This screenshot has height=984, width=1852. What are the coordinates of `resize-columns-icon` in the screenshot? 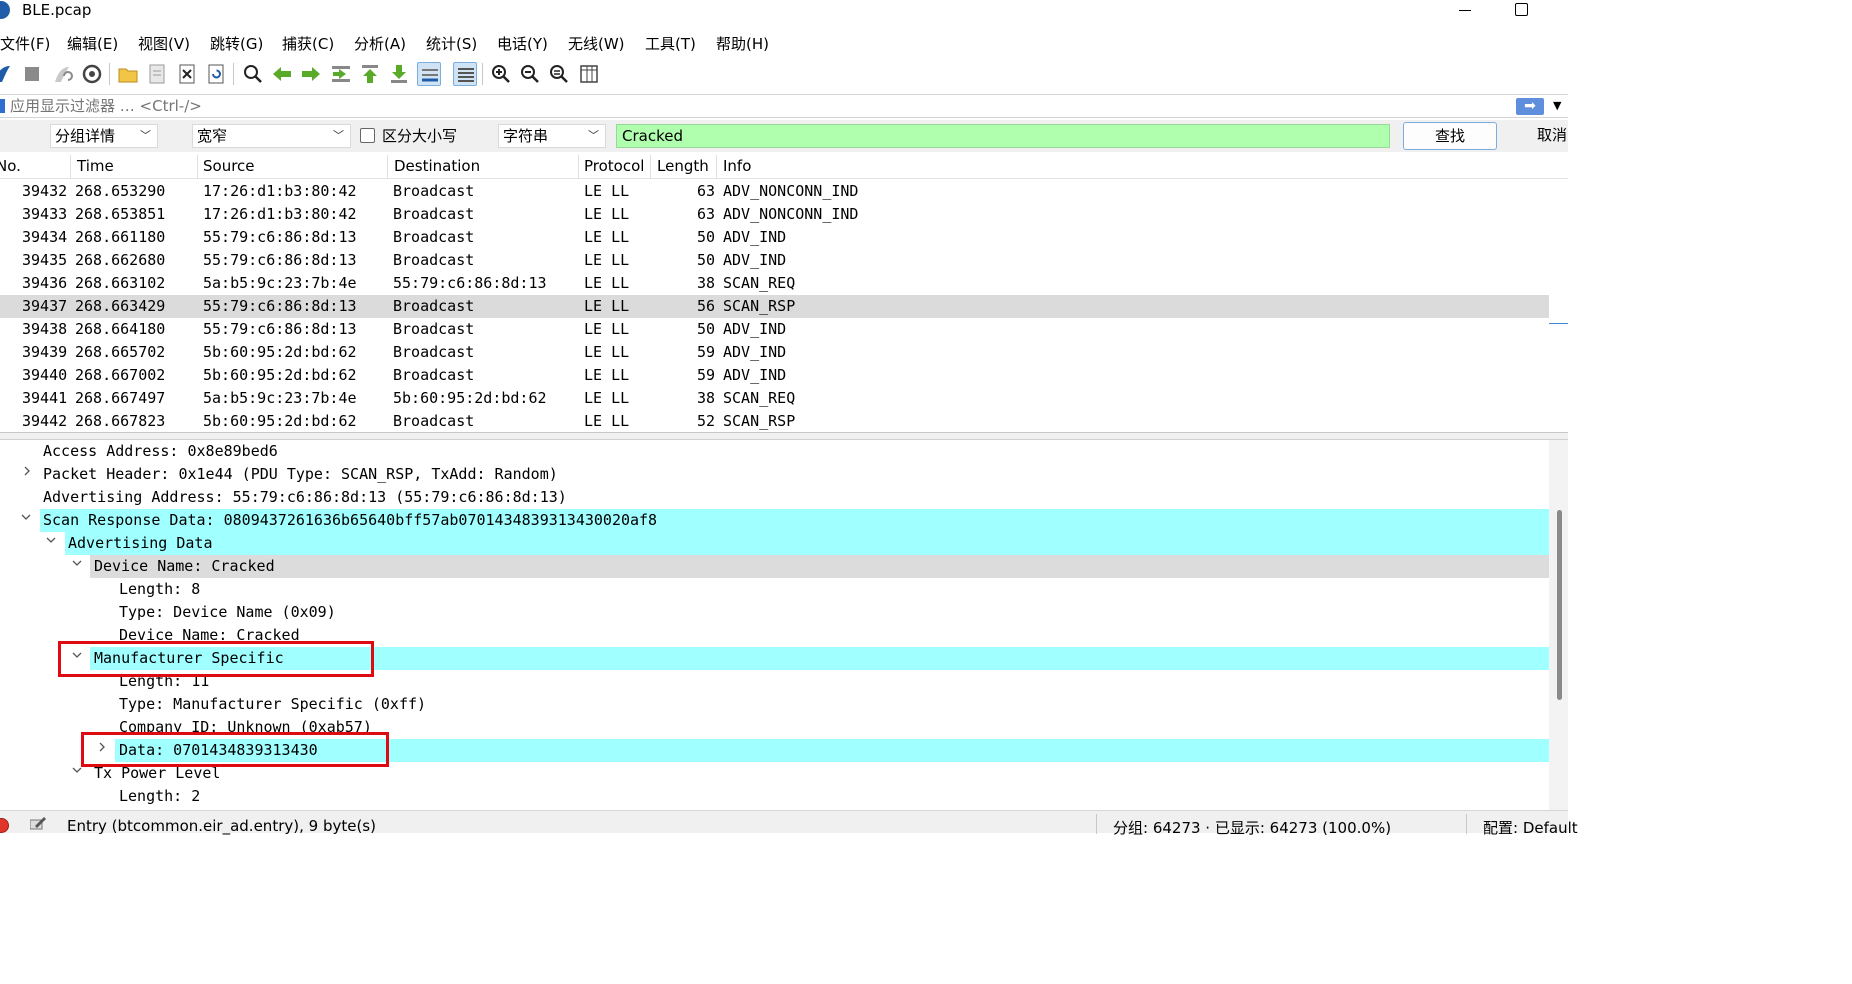 It's located at (589, 74).